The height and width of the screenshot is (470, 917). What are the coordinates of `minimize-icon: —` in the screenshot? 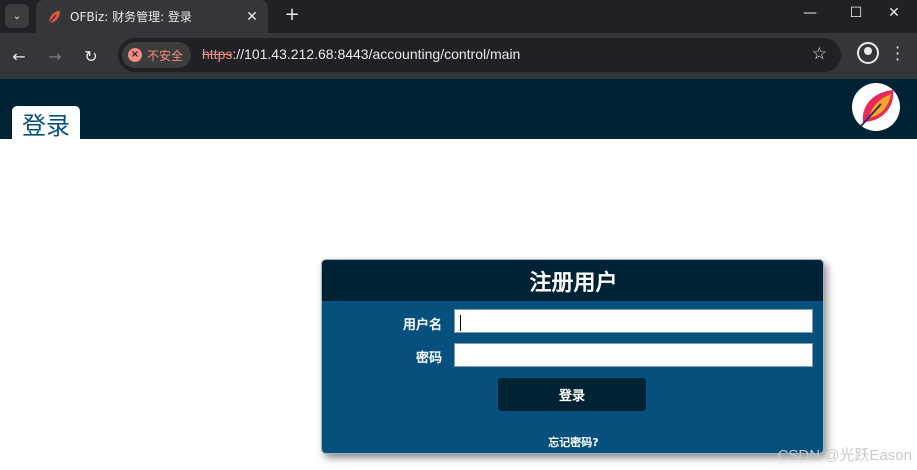 It's located at (810, 13).